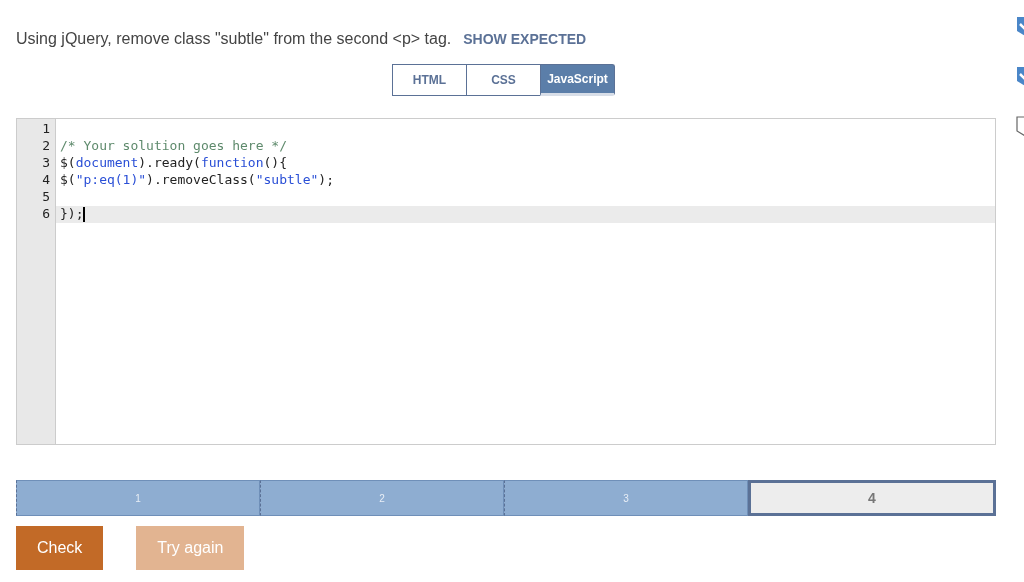 The height and width of the screenshot is (582, 1024). What do you see at coordinates (138, 498) in the screenshot?
I see `progress-segment: 1` at bounding box center [138, 498].